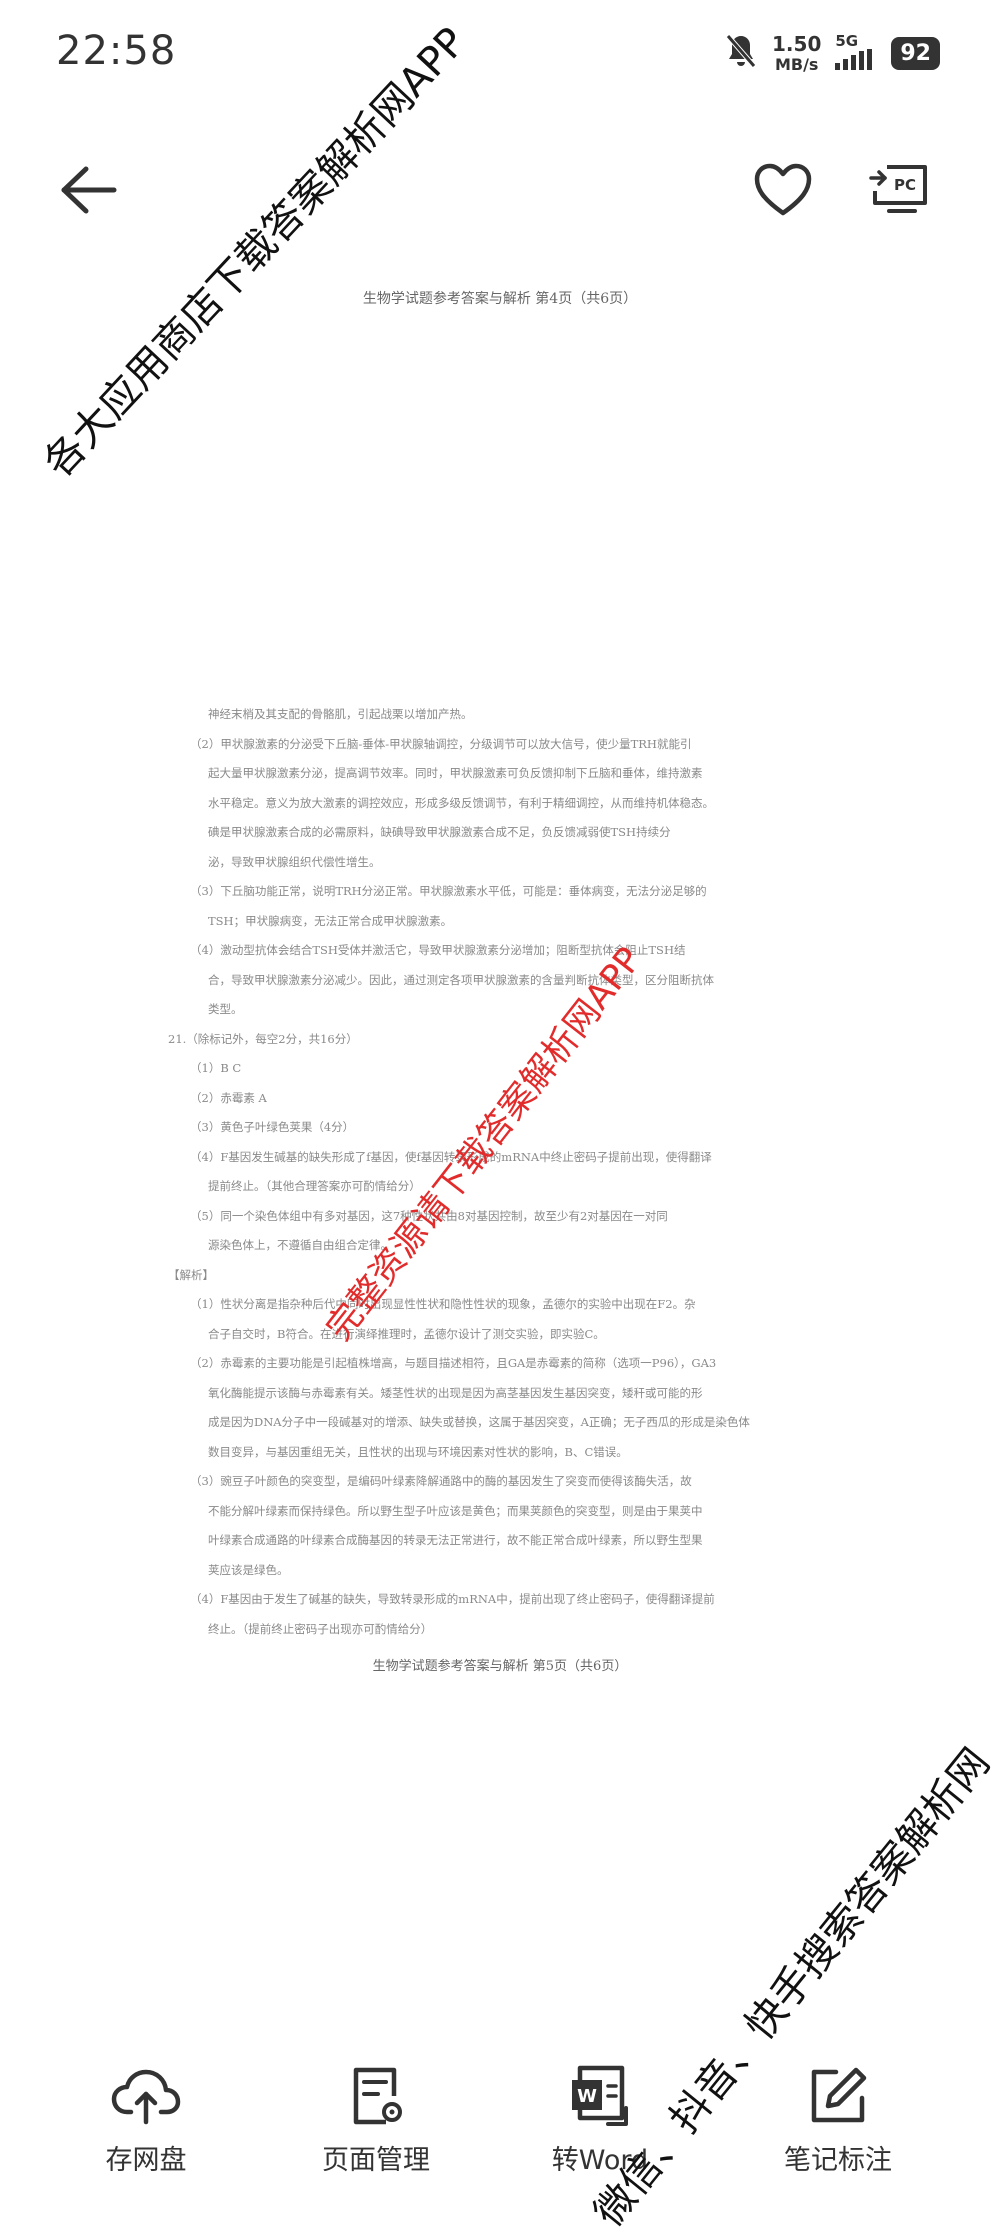 This screenshot has height=2237, width=1000. I want to click on cast-to-pc-button: PC, so click(900, 190).